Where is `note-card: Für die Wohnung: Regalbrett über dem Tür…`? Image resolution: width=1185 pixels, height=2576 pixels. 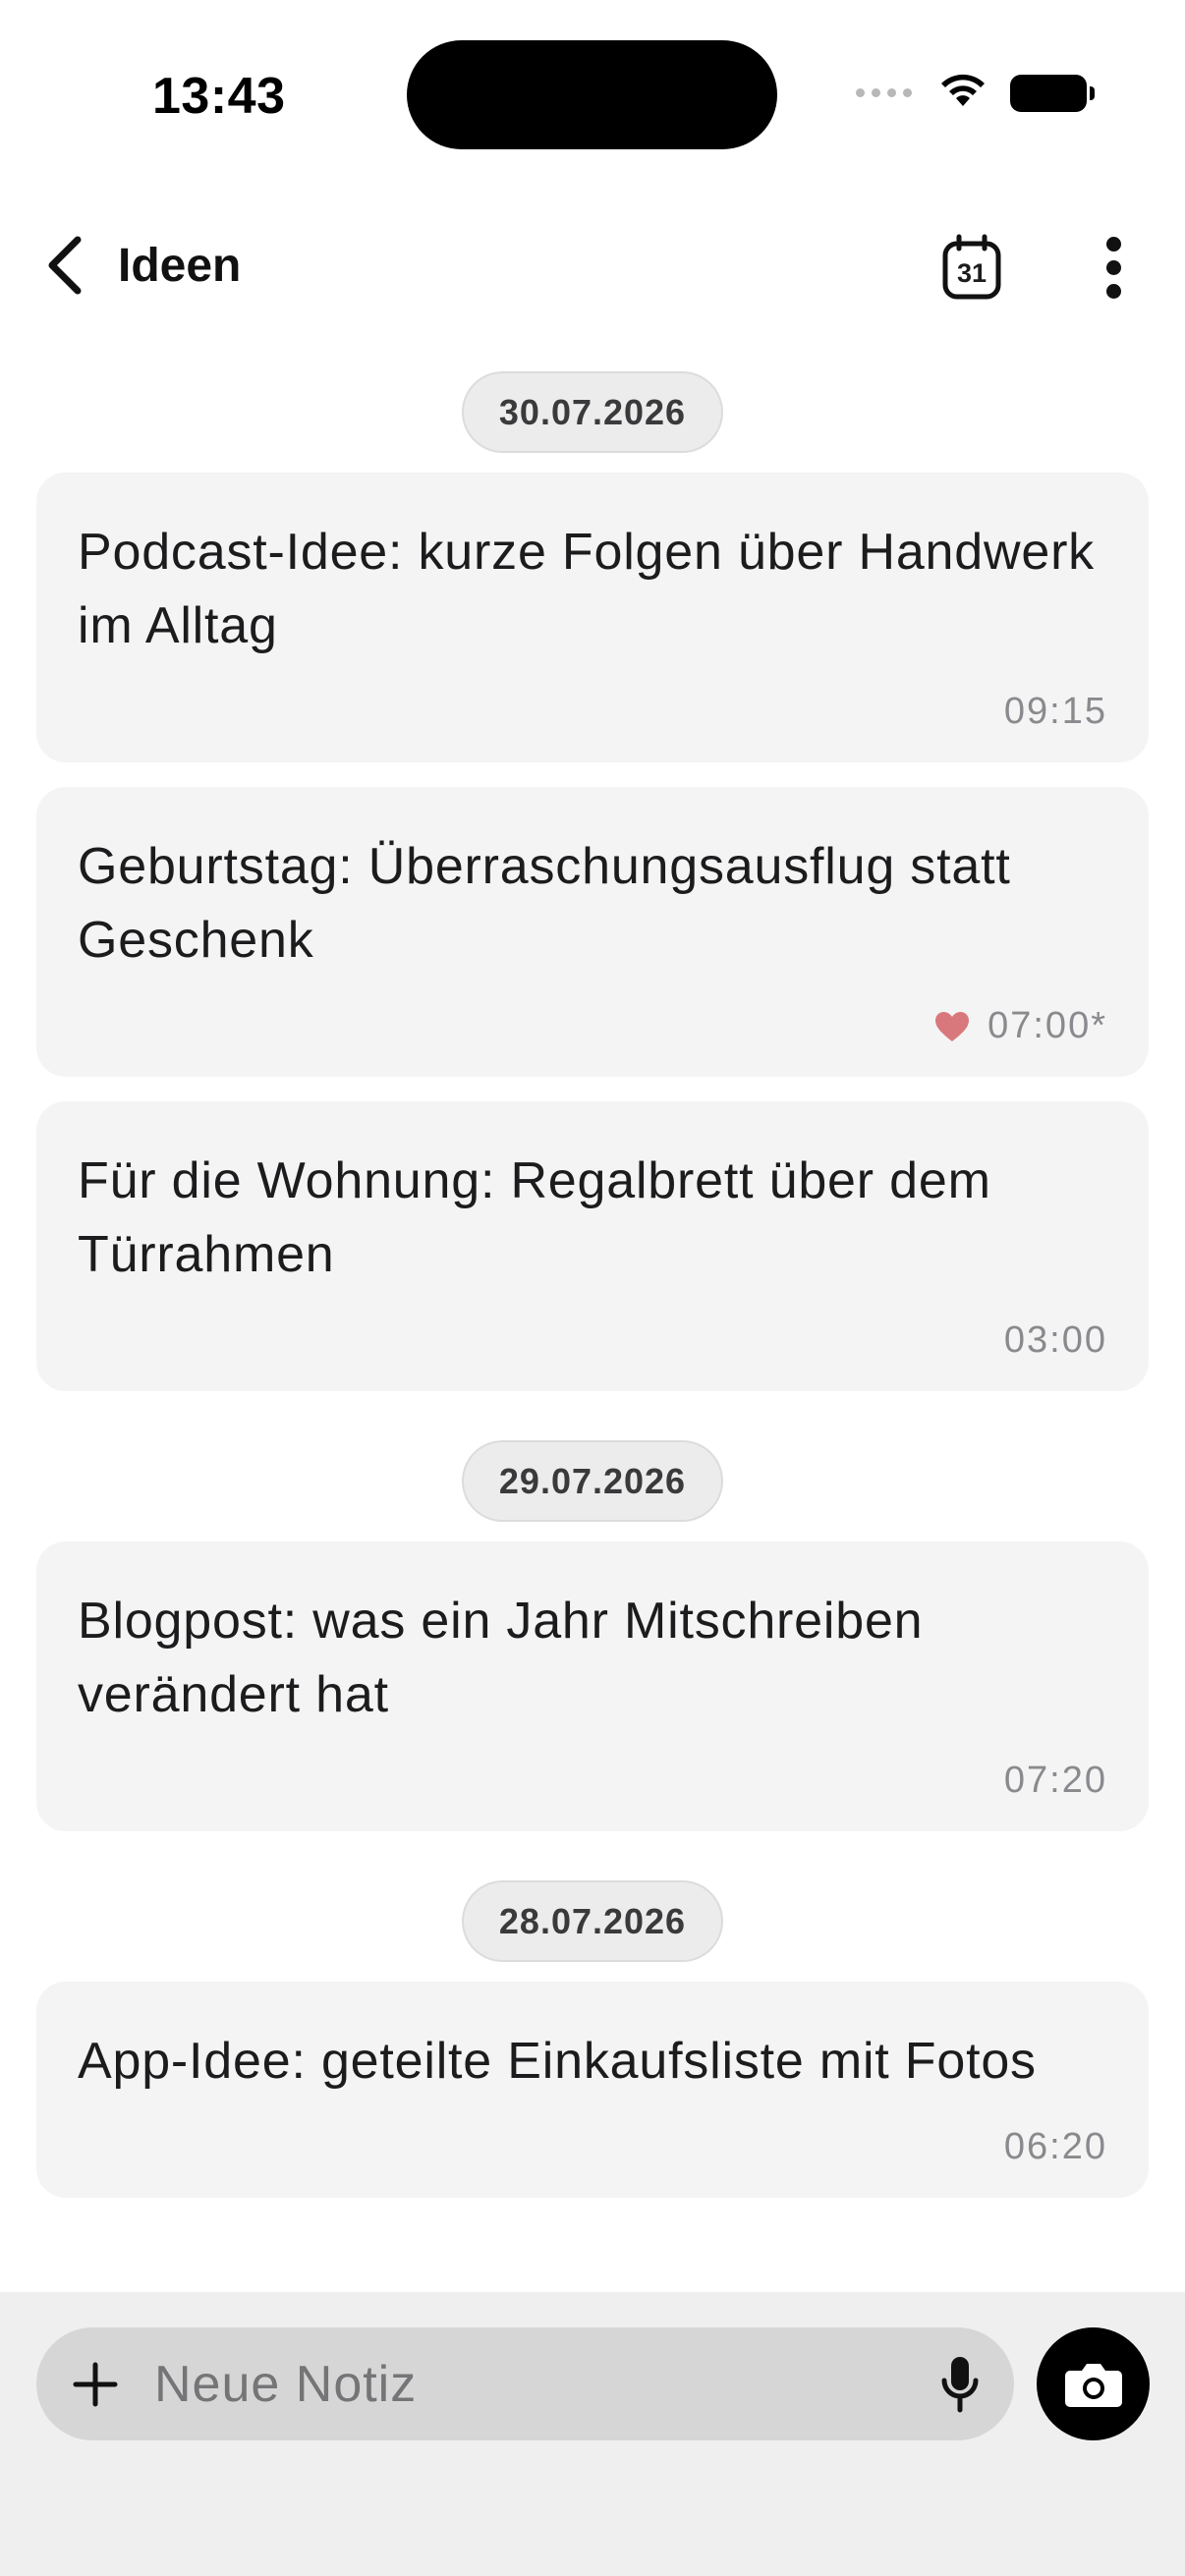
note-card: Für die Wohnung: Regalbrett über dem Tür… is located at coordinates (592, 1246).